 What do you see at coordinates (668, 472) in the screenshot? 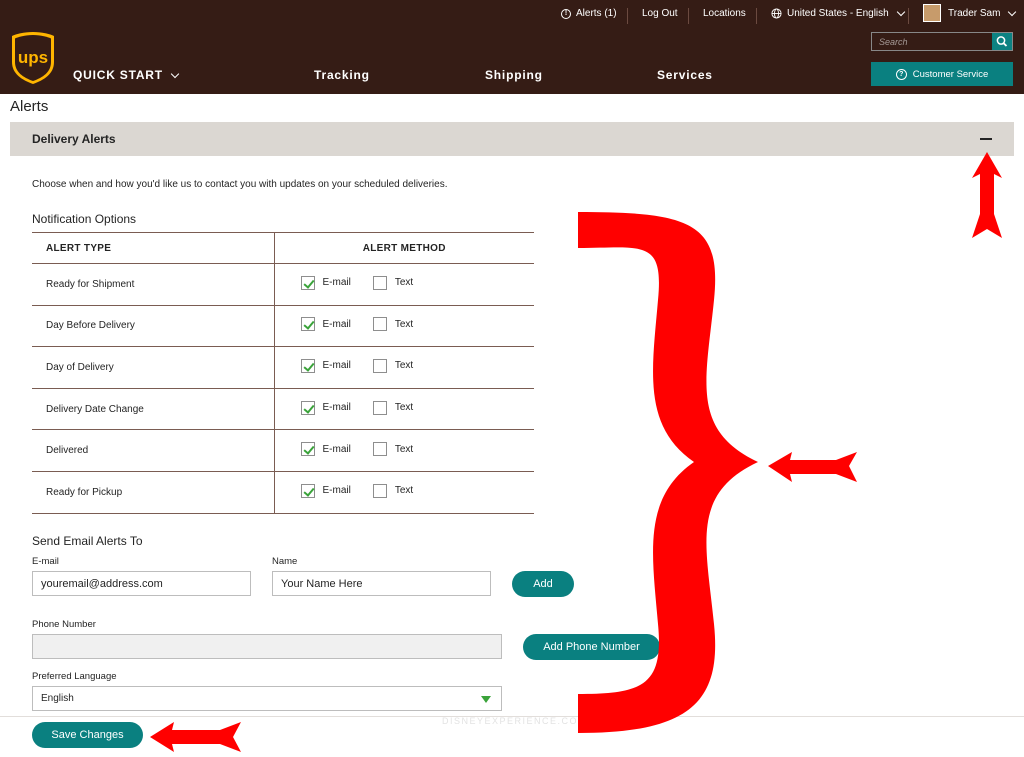
I see `annotation-curly-brace` at bounding box center [668, 472].